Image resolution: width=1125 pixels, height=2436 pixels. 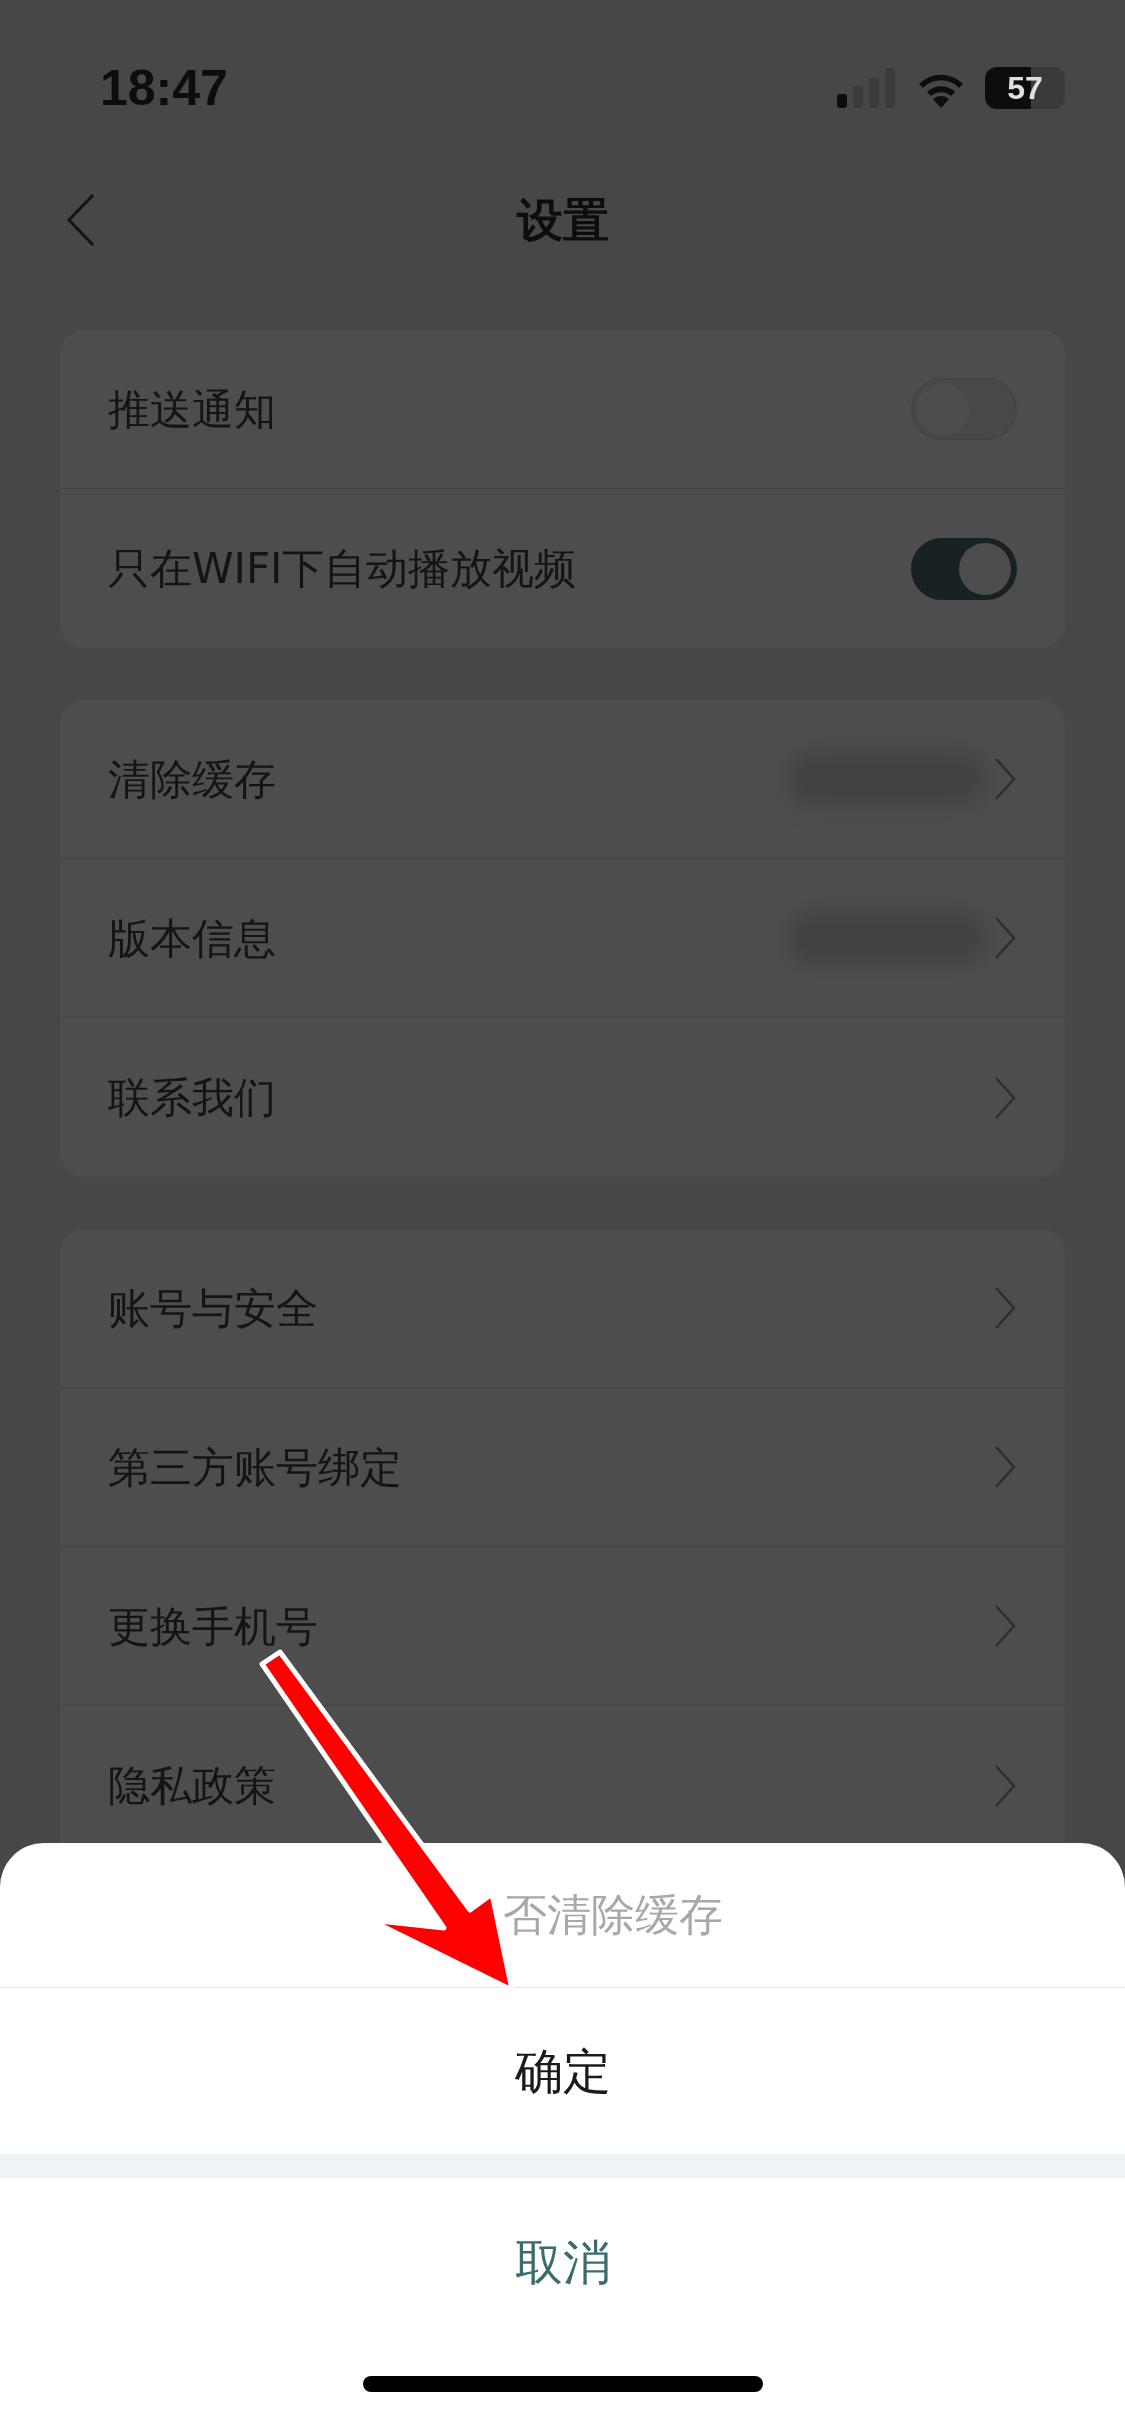 What do you see at coordinates (213, 1308) in the screenshot?
I see `row-label: 账号与安全` at bounding box center [213, 1308].